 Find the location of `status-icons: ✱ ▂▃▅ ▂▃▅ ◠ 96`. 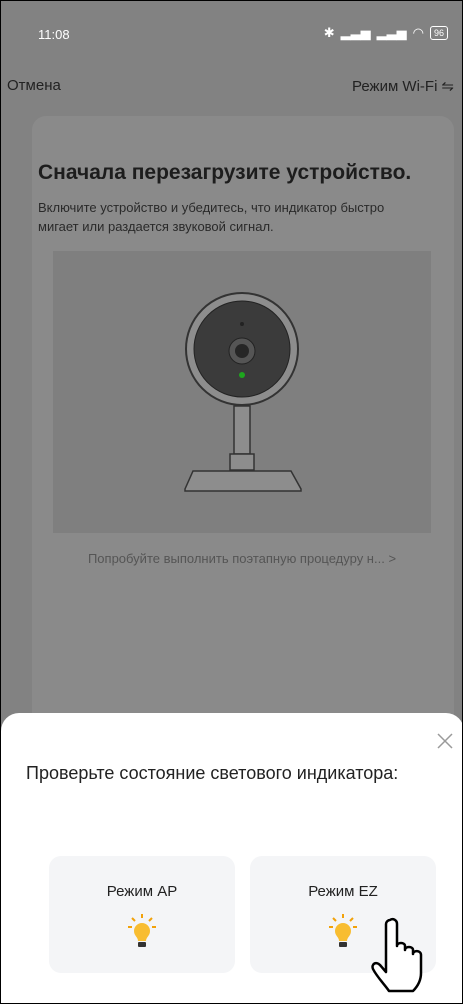

status-icons: ✱ ▂▃▅ ▂▃▅ ◠ 96 is located at coordinates (386, 33).